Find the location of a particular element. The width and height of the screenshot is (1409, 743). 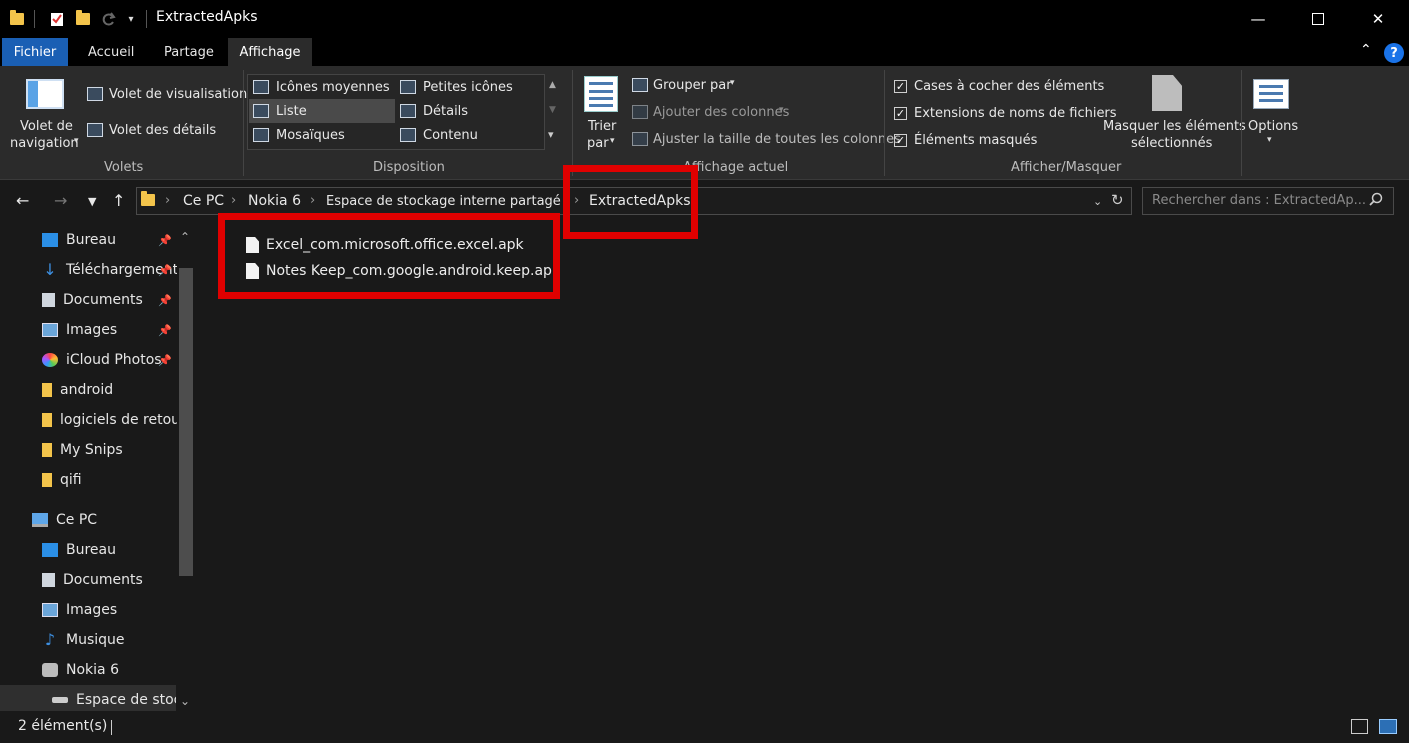

navigation-pane-icon is located at coordinates (45, 94).